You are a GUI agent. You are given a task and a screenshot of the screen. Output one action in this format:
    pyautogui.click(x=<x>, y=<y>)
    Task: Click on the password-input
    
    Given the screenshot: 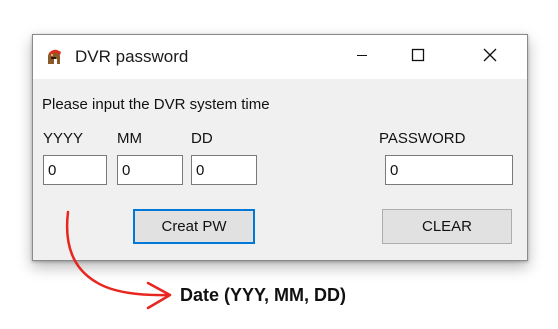 What is the action you would take?
    pyautogui.click(x=449, y=170)
    